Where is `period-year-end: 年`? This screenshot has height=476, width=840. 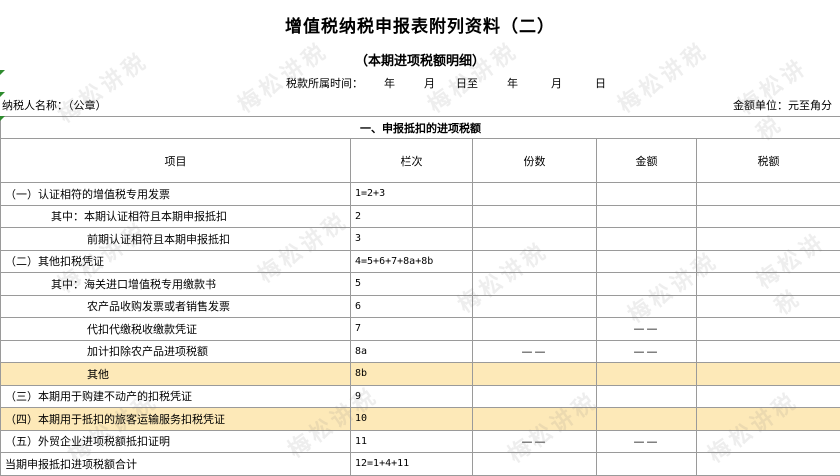
period-year-end: 年 is located at coordinates (512, 83).